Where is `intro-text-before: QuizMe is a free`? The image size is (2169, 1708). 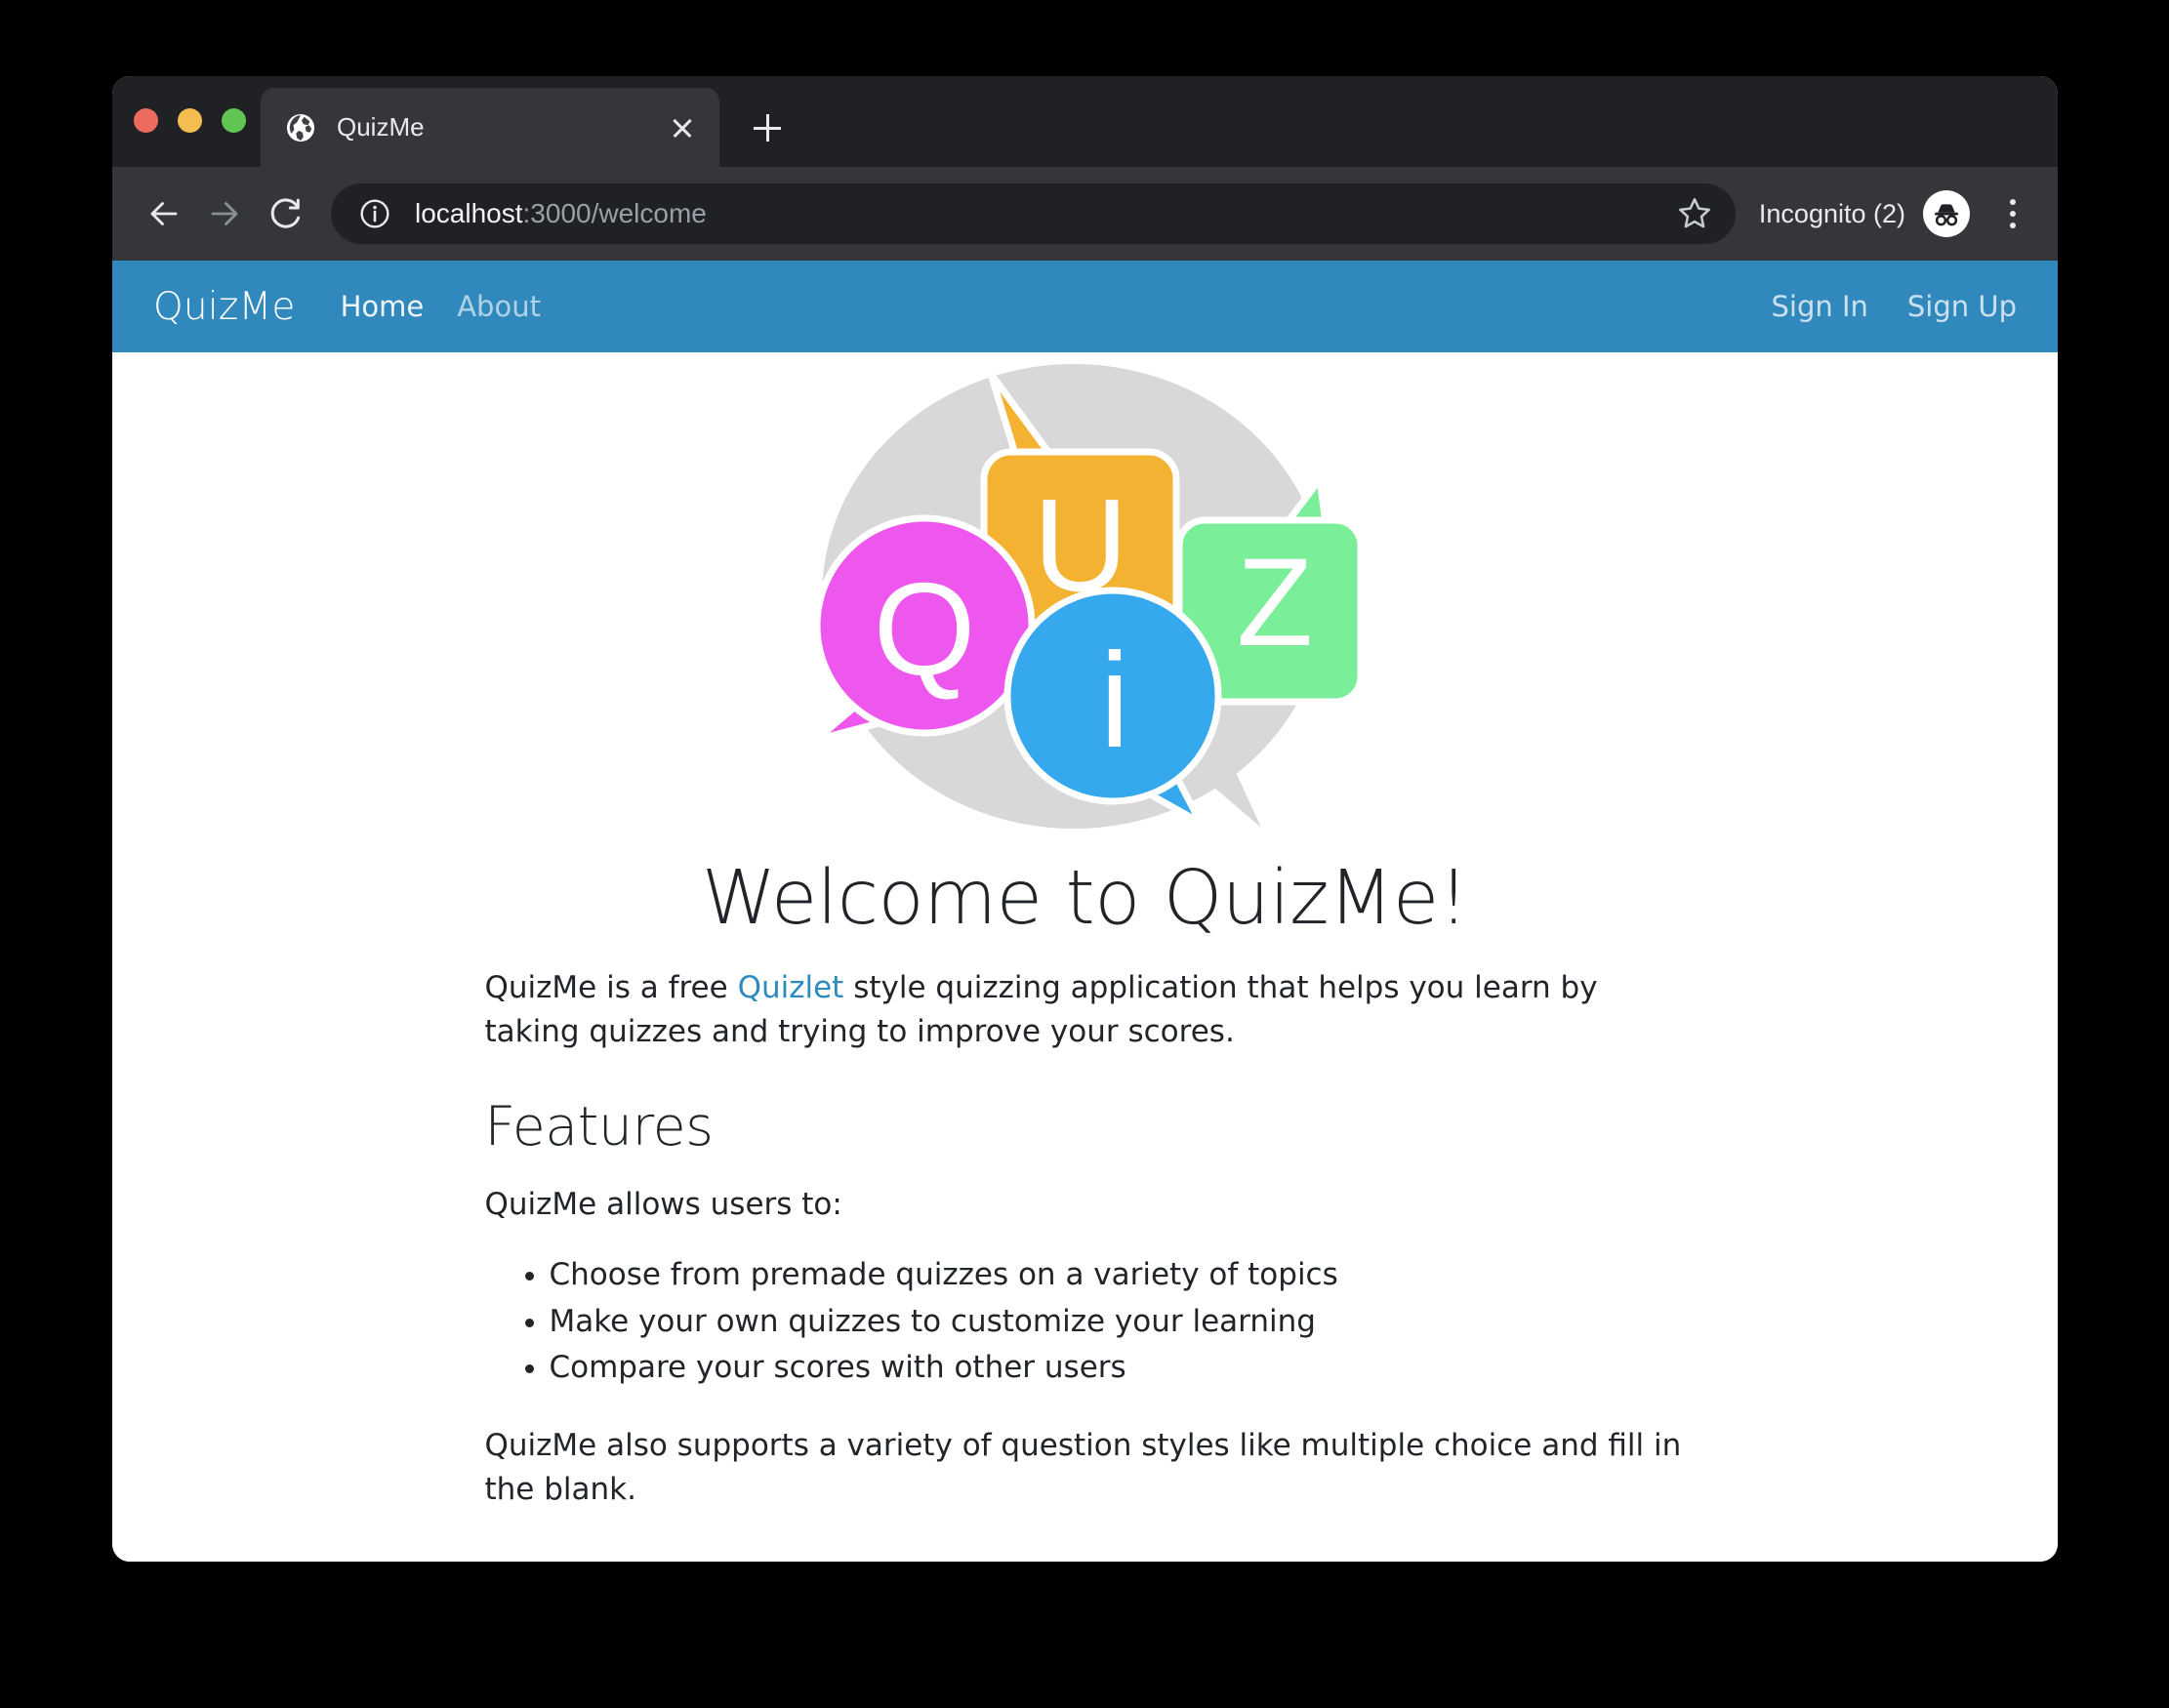
intro-text-before: QuizMe is a free is located at coordinates (611, 987).